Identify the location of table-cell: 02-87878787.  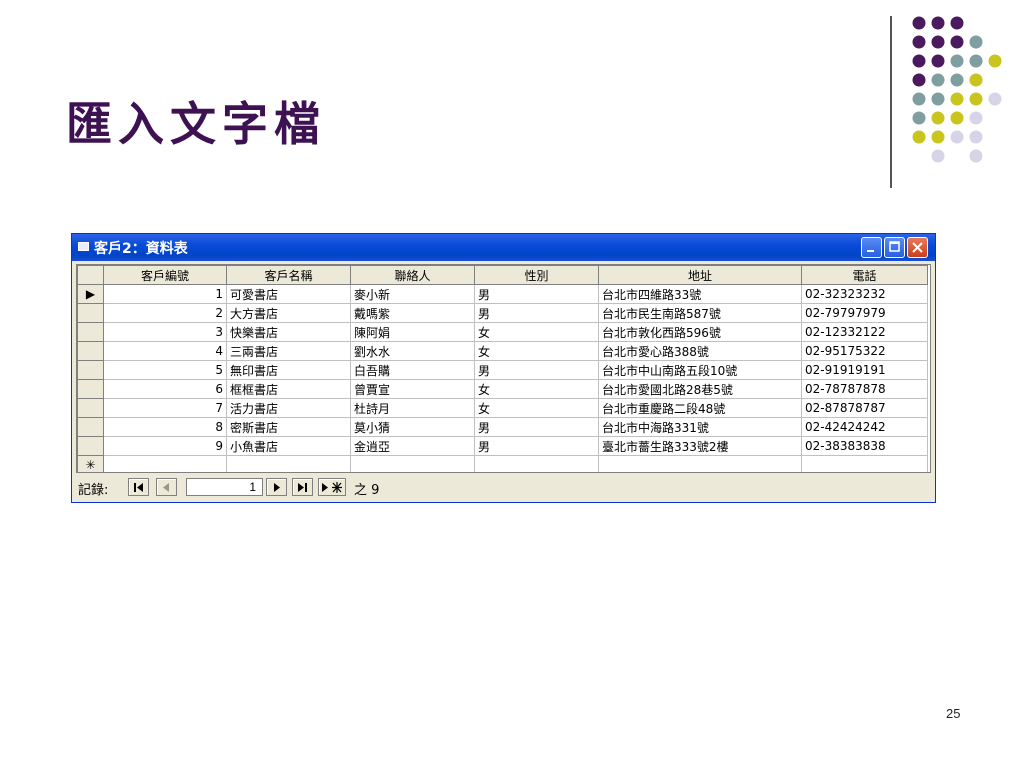
(864, 408).